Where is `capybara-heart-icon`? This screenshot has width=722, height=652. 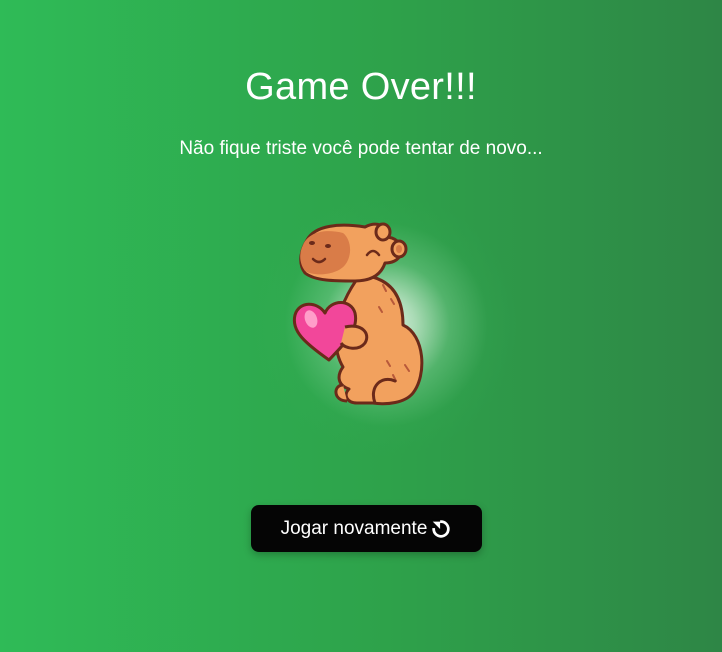
capybara-heart-icon is located at coordinates (358, 314).